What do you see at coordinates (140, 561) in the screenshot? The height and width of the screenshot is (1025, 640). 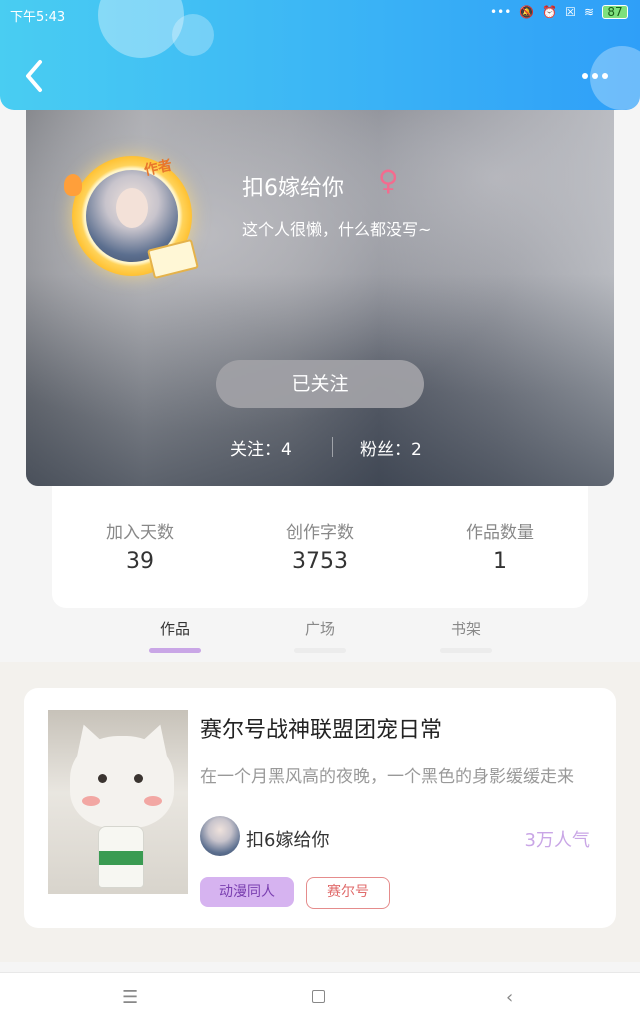 I see `stat-value: 39` at bounding box center [140, 561].